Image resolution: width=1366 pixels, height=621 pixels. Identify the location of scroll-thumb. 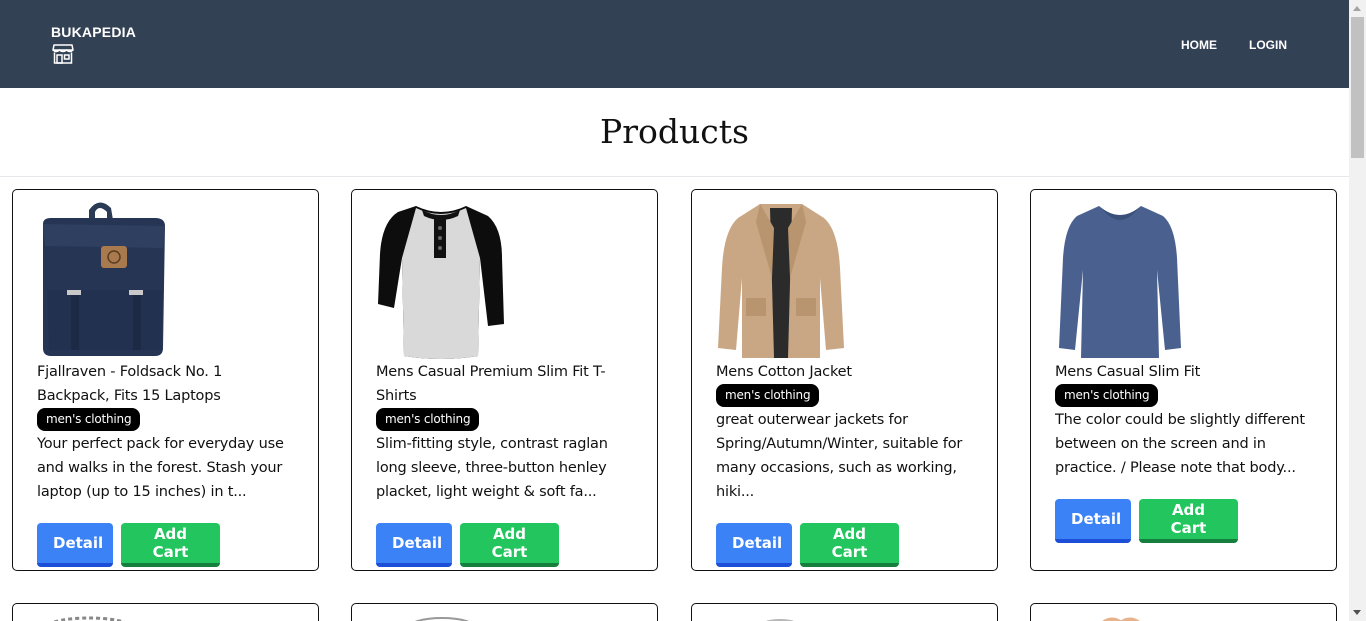
(1357, 87).